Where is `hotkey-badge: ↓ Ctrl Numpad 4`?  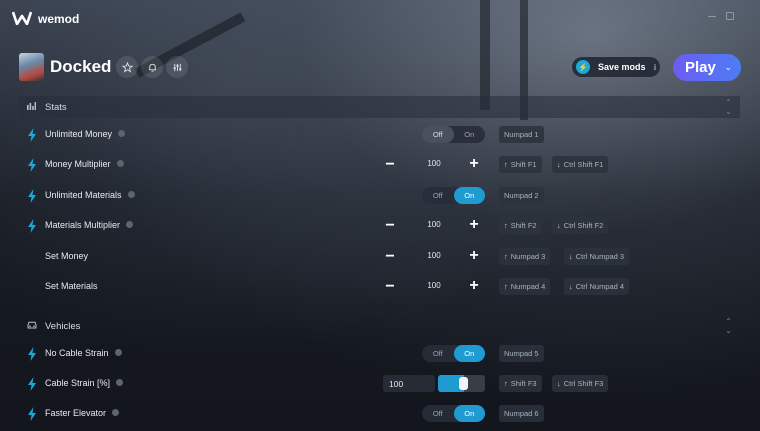
hotkey-badge: ↓ Ctrl Numpad 4 is located at coordinates (597, 286).